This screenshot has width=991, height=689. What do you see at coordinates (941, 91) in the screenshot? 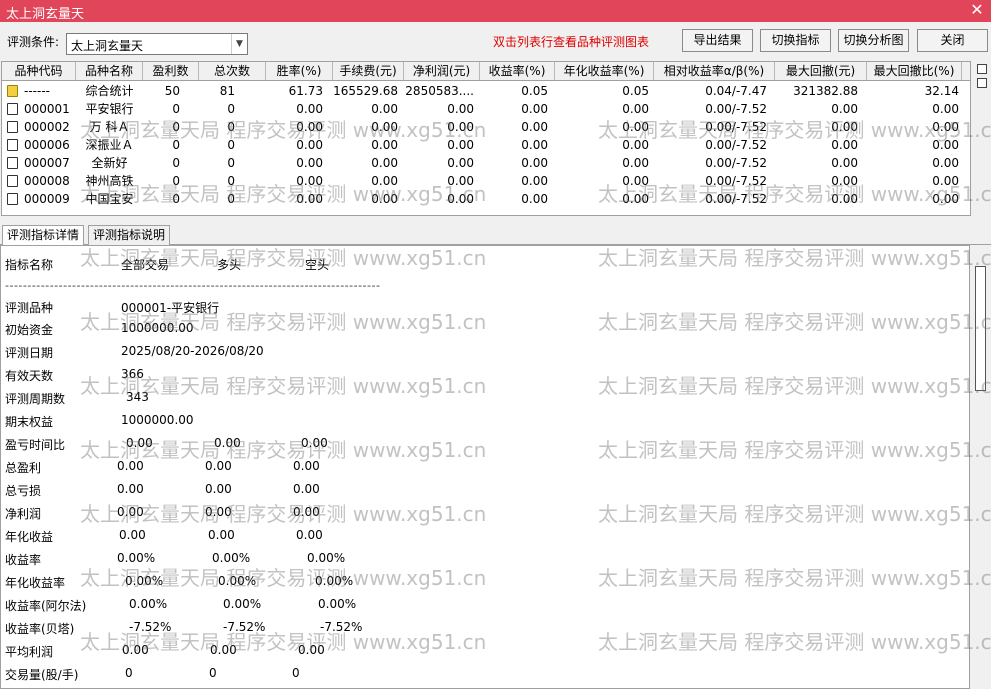
I see `table-cell: 32.14` at bounding box center [941, 91].